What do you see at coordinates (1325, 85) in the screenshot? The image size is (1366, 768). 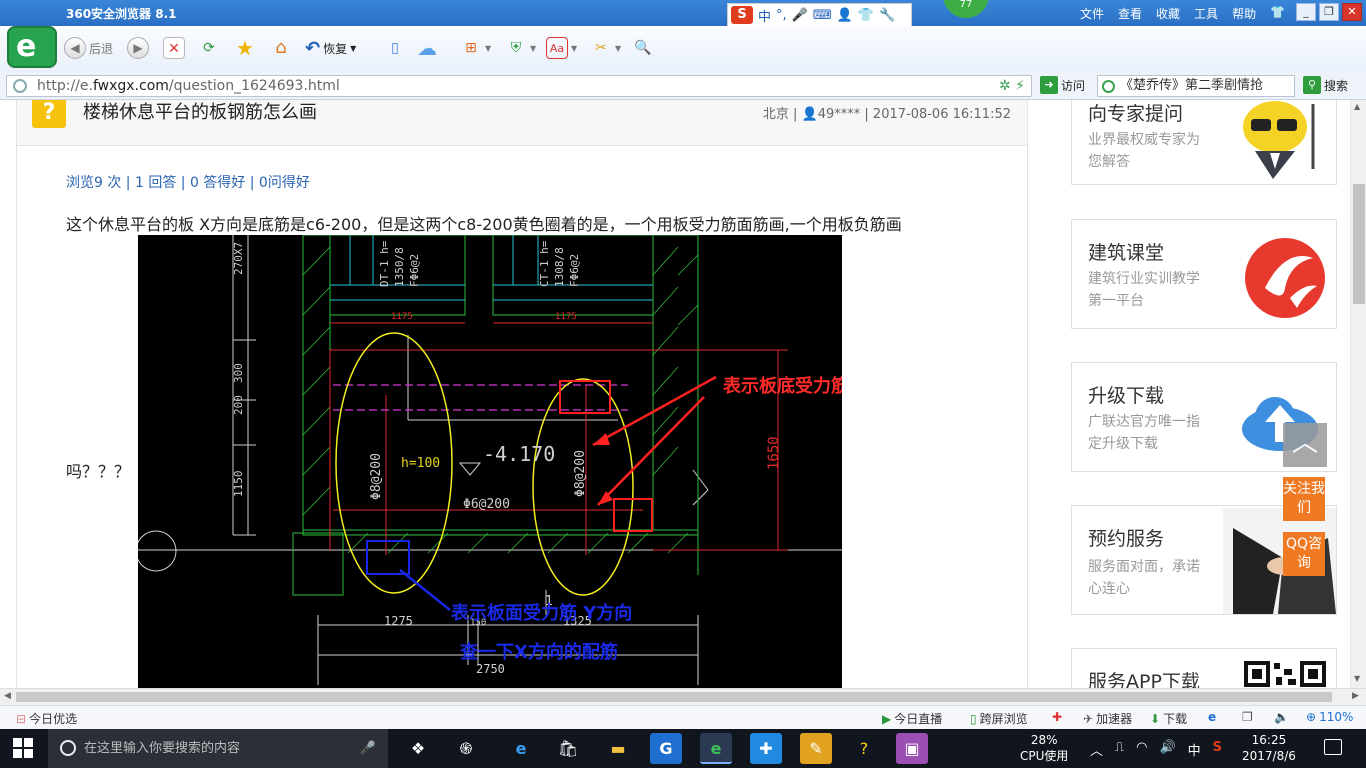 I see `search-button: ⚲ 搜索` at bounding box center [1325, 85].